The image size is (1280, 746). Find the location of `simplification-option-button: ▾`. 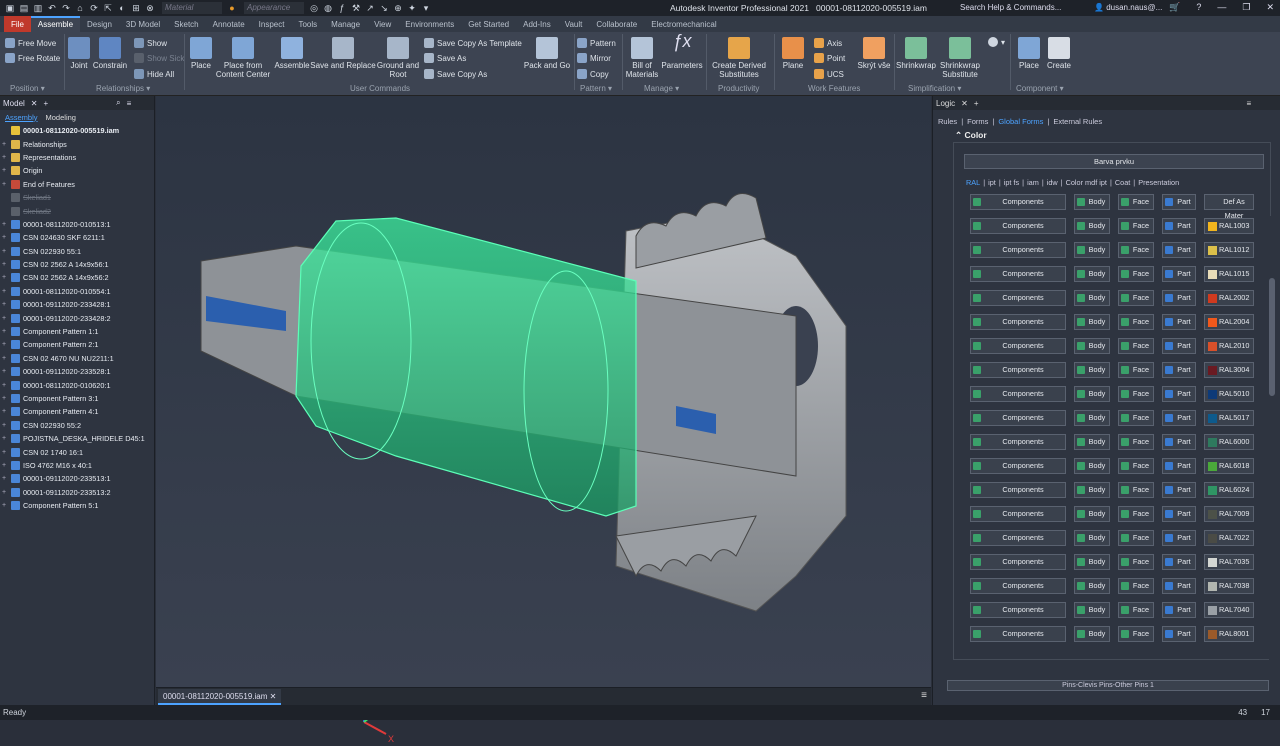

simplification-option-button: ▾ is located at coordinates (996, 42).